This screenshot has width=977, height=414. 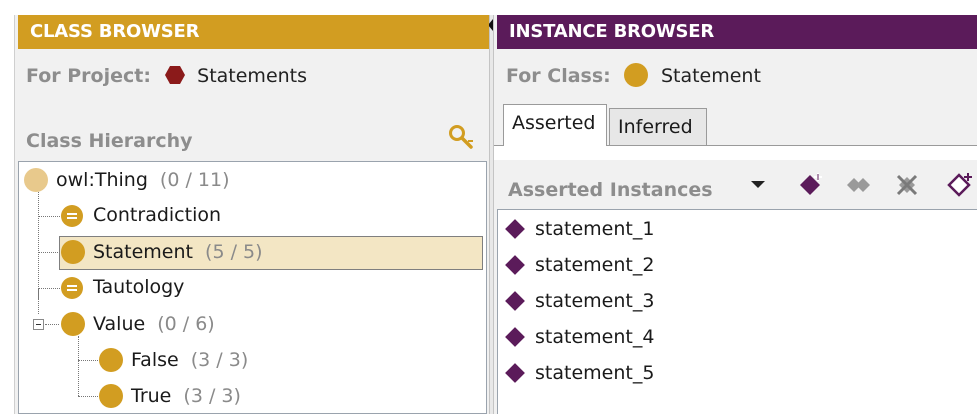 I want to click on tree-item-tautology: Tautology, so click(x=138, y=287).